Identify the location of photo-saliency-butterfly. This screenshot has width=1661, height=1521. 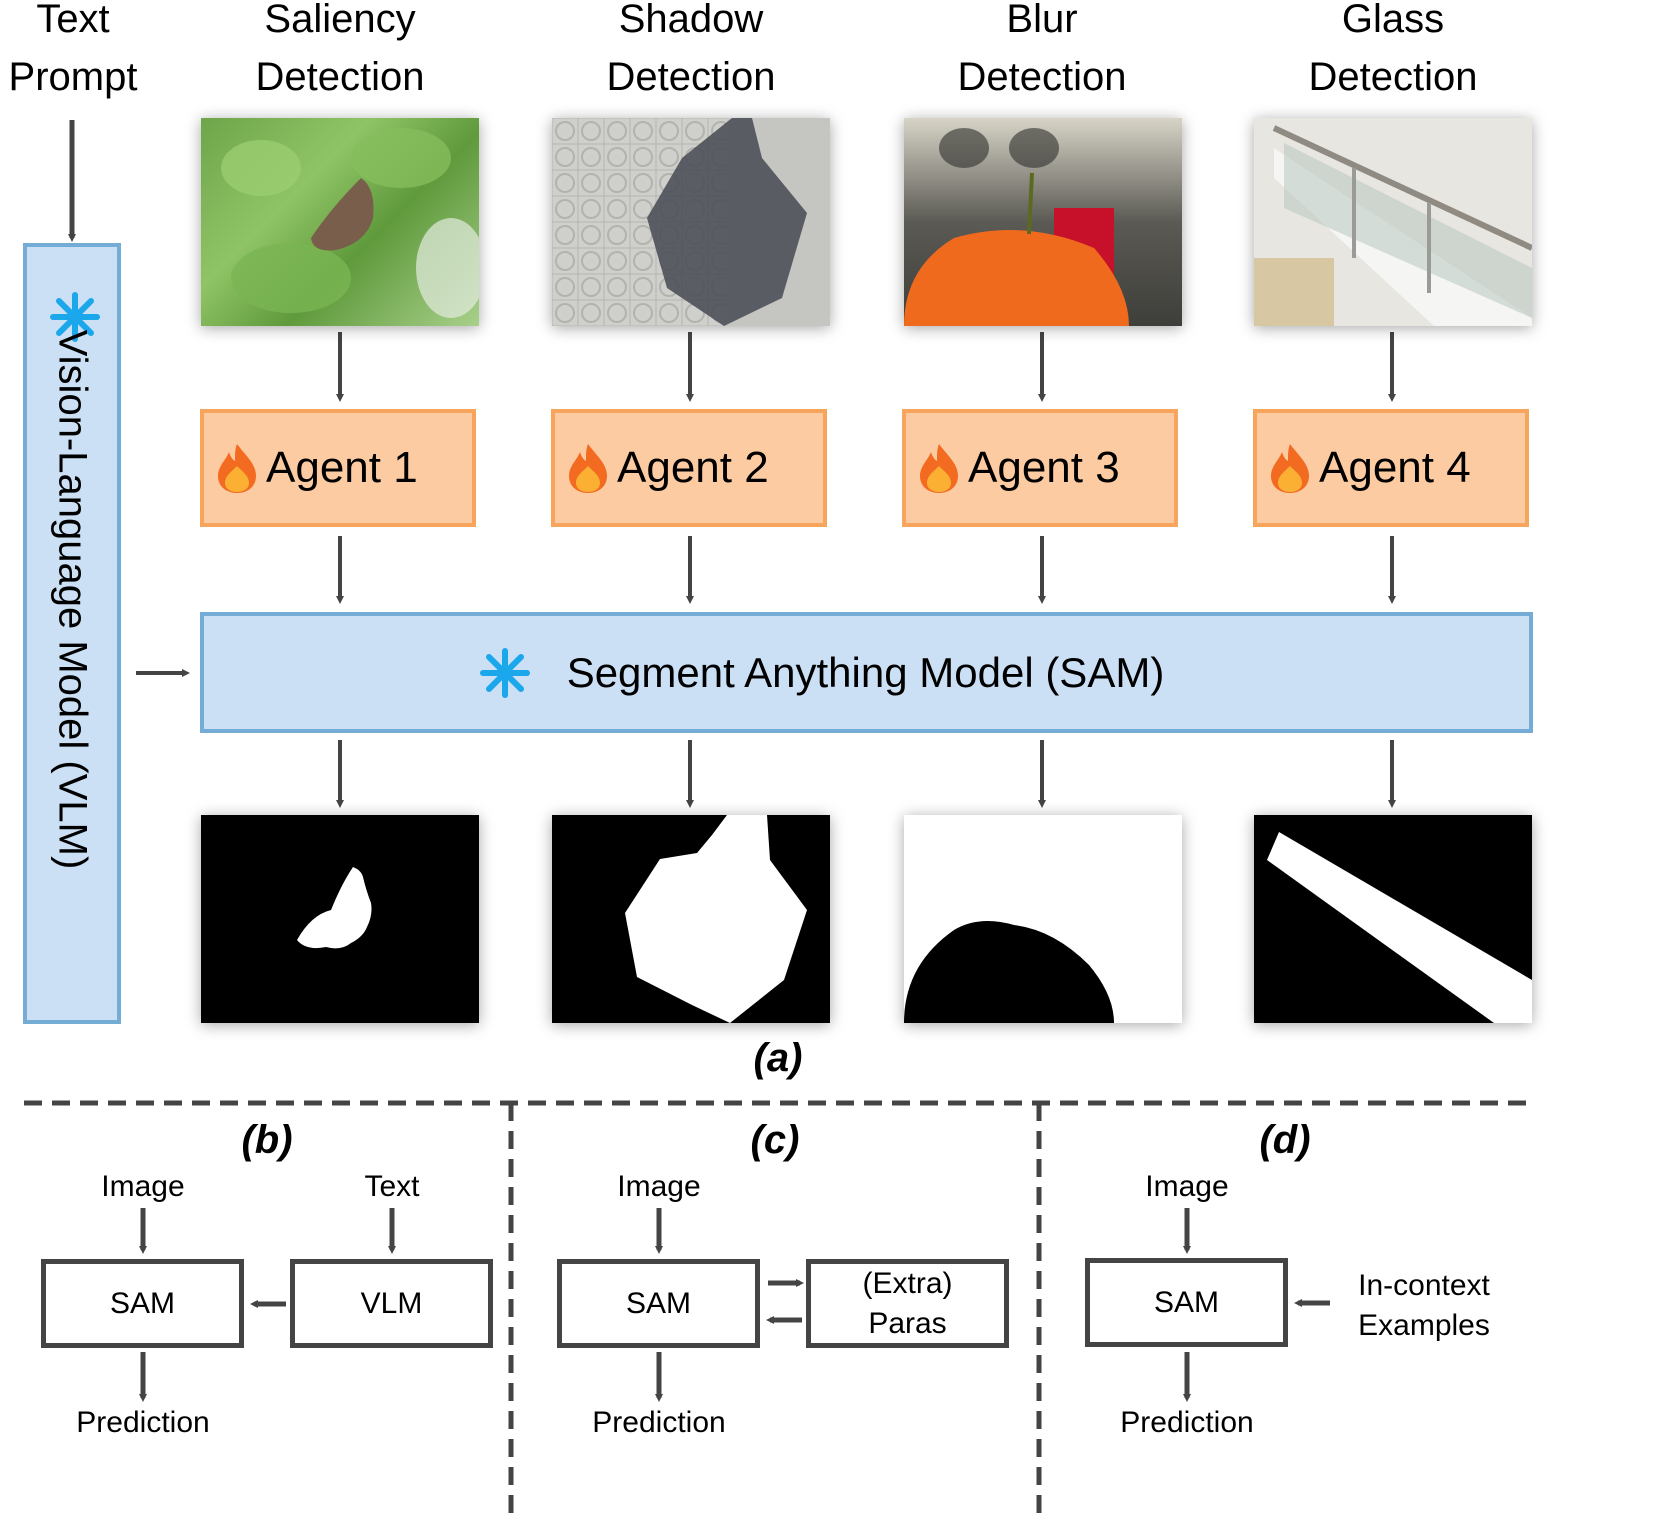
(340, 222).